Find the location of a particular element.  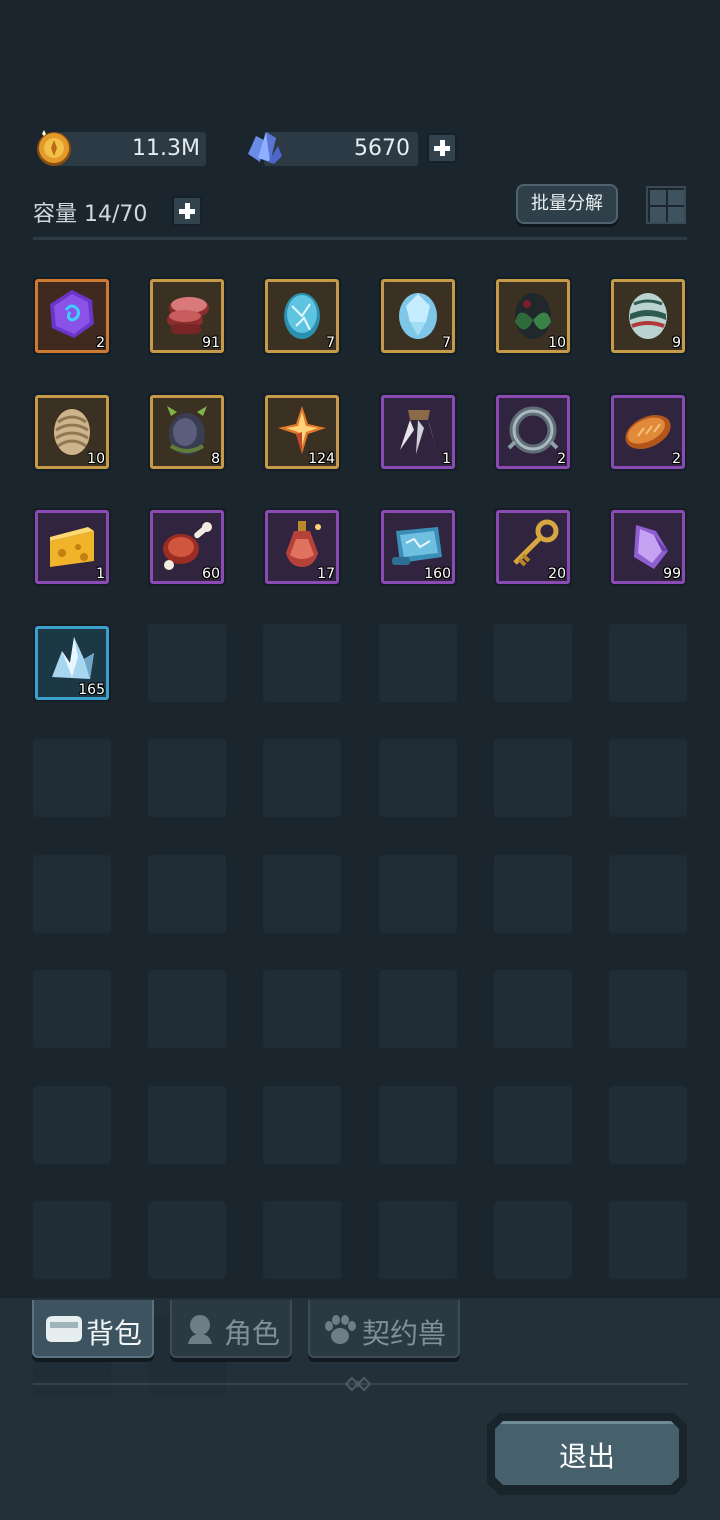

inventory-slot: 9 is located at coordinates (648, 316).